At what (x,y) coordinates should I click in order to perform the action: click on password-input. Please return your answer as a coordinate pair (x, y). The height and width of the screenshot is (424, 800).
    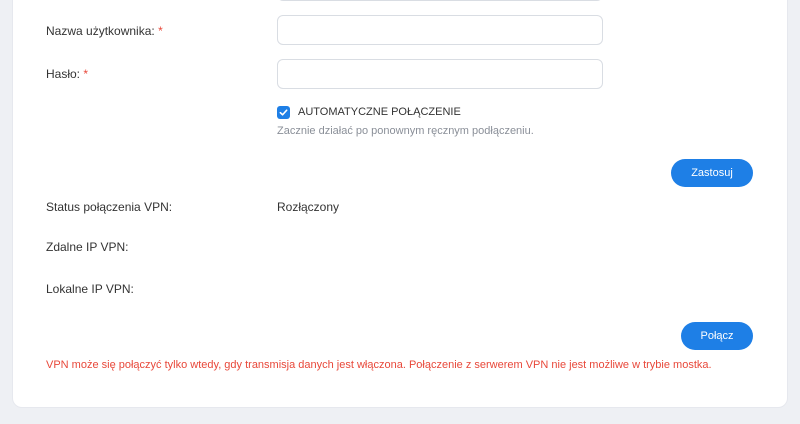
    Looking at the image, I should click on (440, 74).